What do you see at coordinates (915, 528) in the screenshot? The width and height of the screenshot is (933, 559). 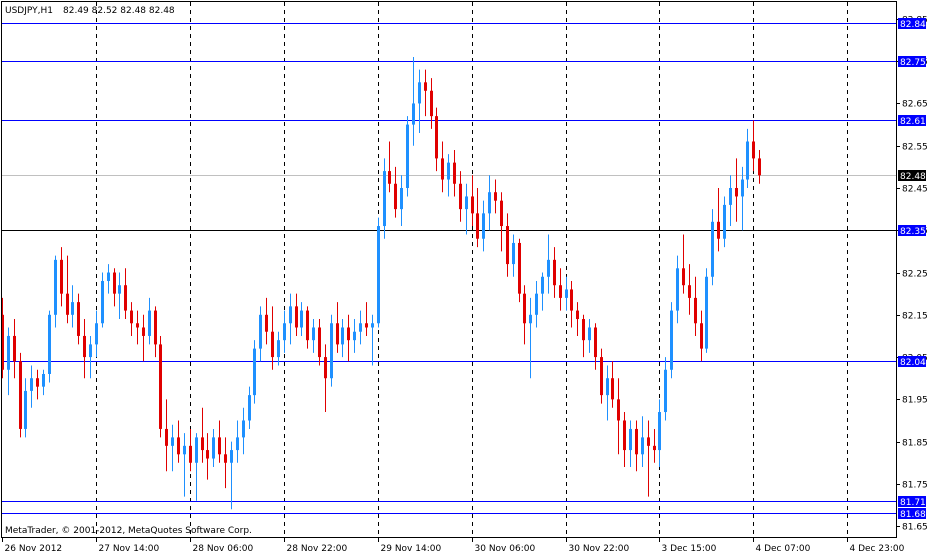 I see `y-tick-label: 81.65` at bounding box center [915, 528].